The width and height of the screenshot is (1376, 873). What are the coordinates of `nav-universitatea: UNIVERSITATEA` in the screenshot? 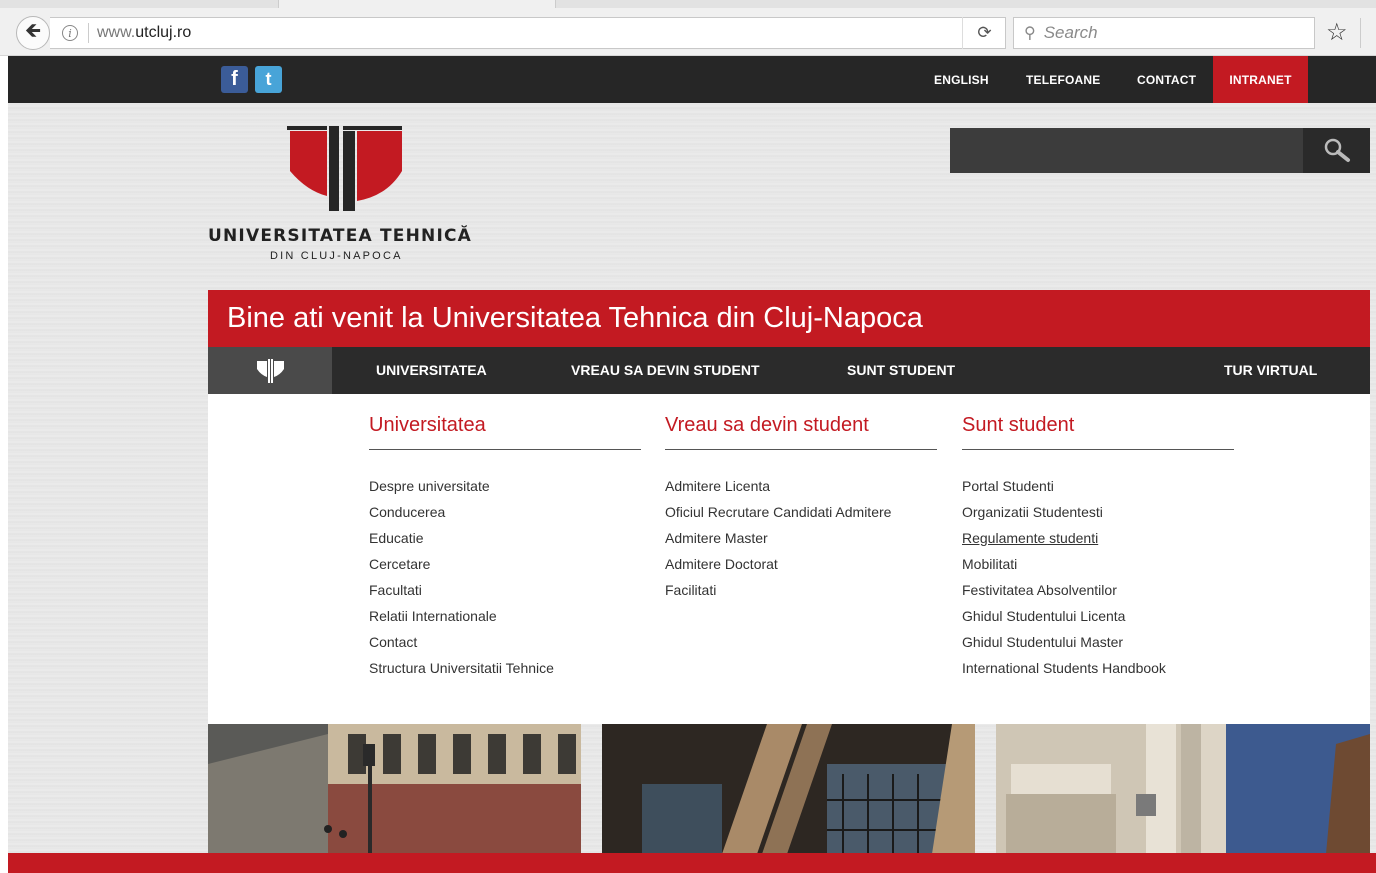 It's located at (431, 370).